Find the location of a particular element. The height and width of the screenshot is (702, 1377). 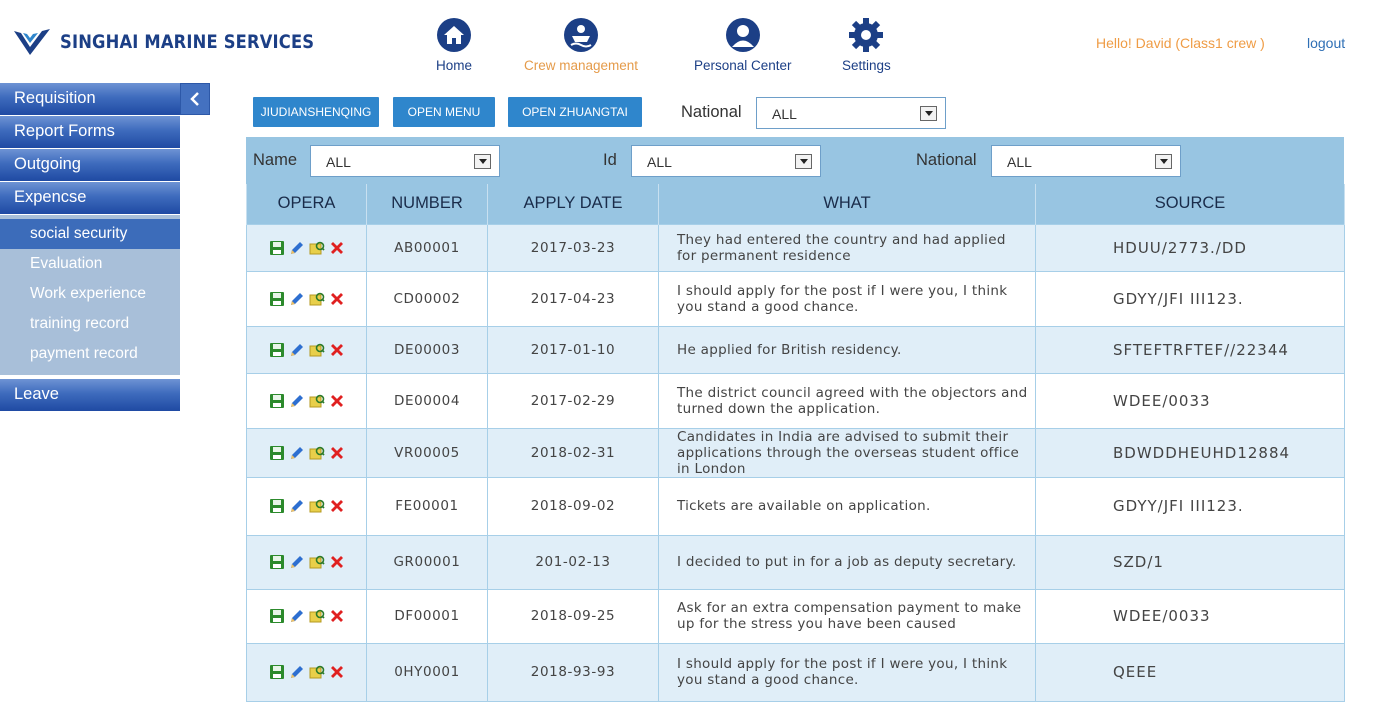

apply-date-cell: 2017-03-23 is located at coordinates (573, 247).